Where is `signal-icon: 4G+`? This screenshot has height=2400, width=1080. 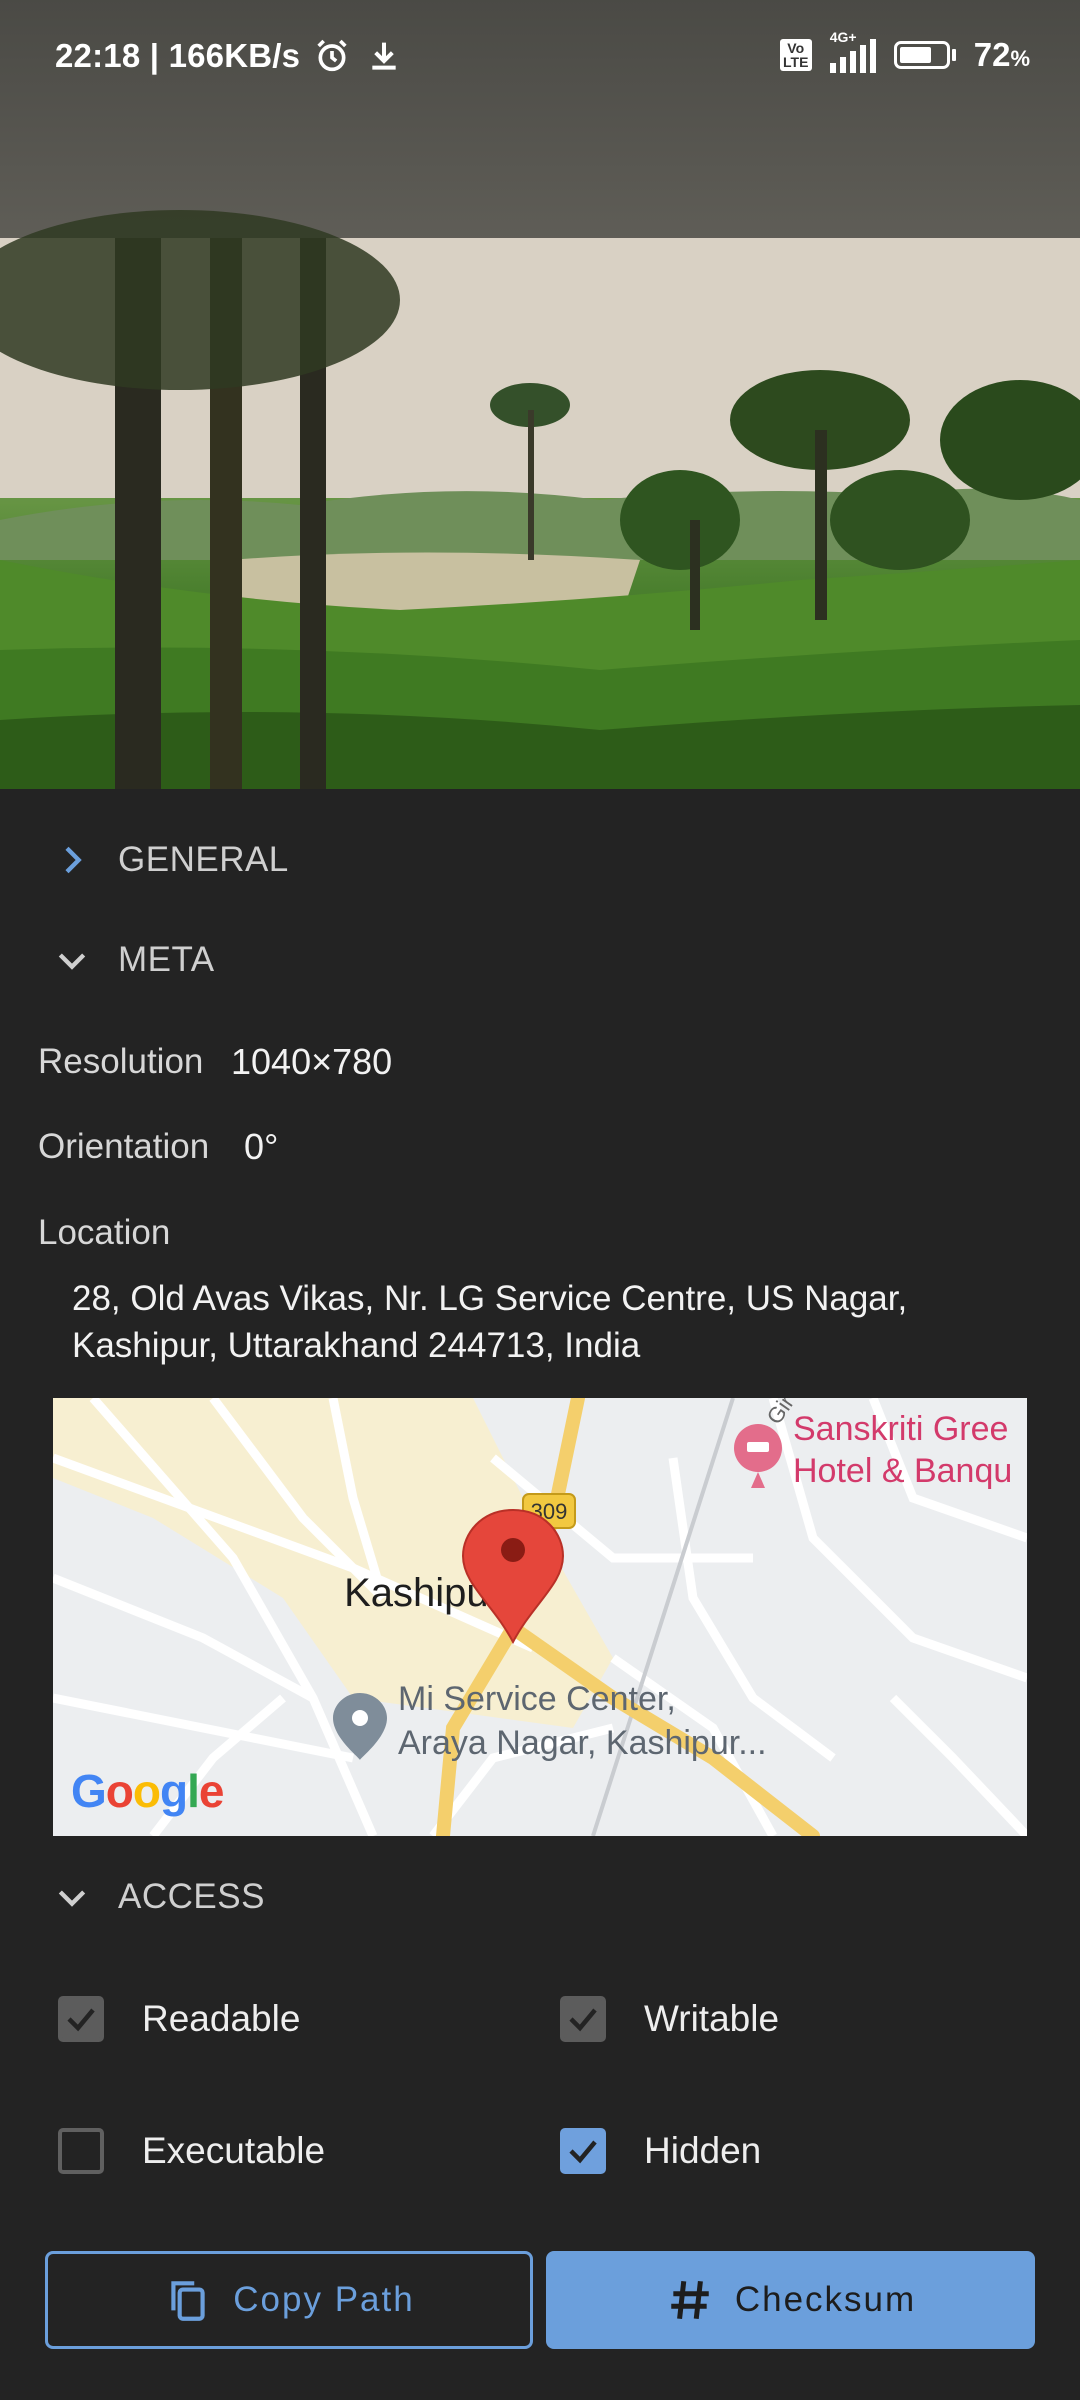 signal-icon: 4G+ is located at coordinates (852, 51).